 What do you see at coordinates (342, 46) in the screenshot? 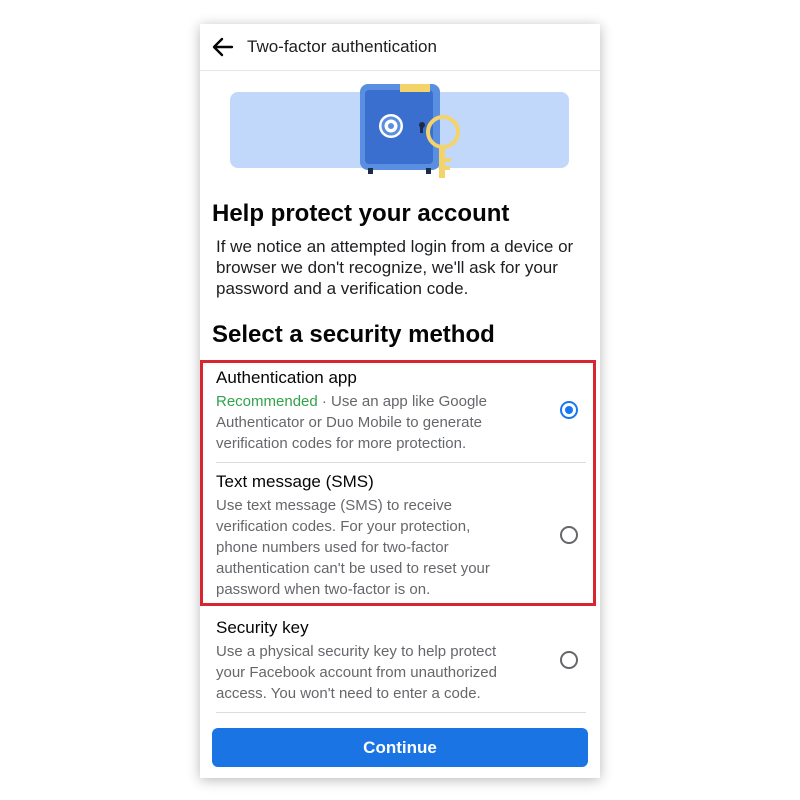
I see `page-title: Two-factor authentication` at bounding box center [342, 46].